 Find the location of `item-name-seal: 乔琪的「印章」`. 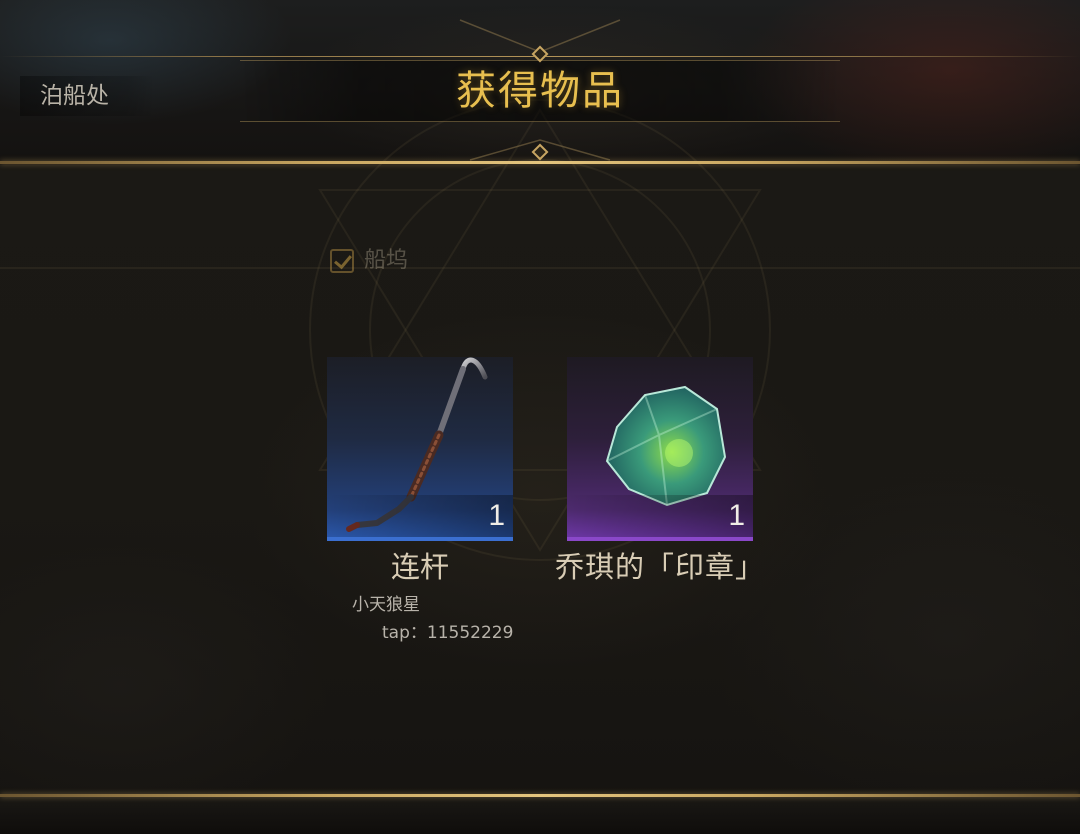

item-name-seal: 乔琪的「印章」 is located at coordinates (659, 567).